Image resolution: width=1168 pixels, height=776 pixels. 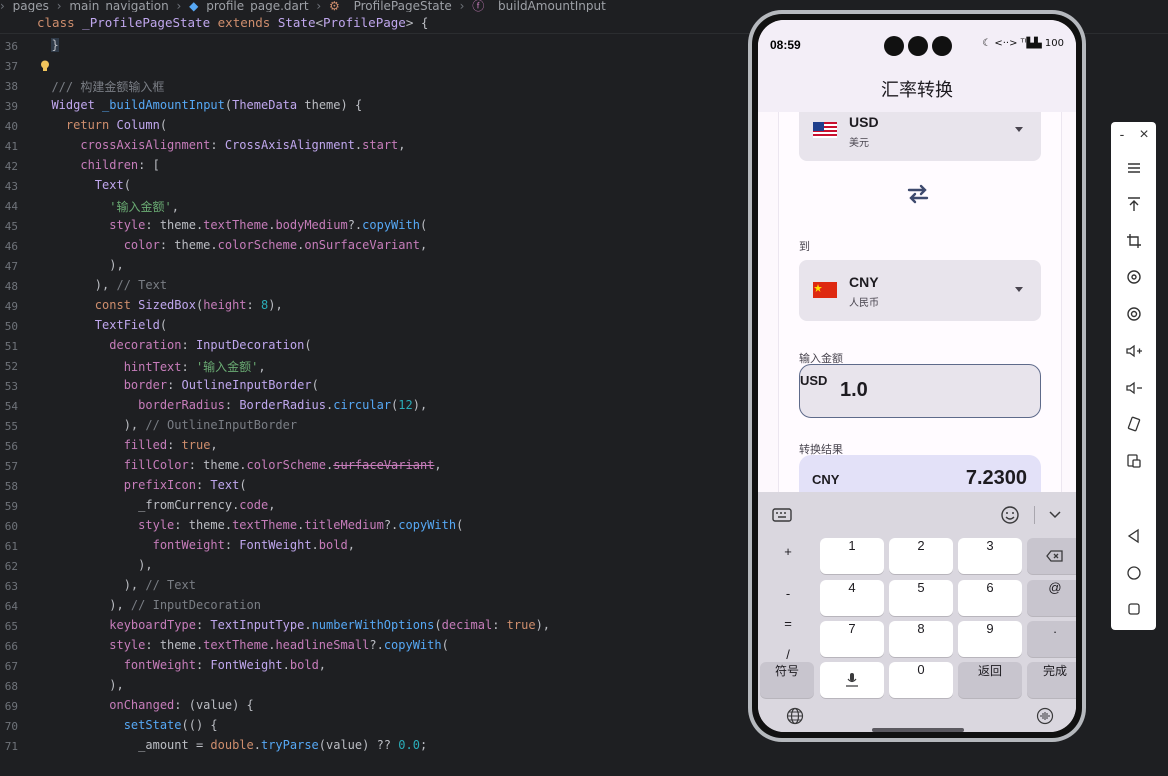 I want to click on page-title: 汇率转换, so click(x=917, y=90).